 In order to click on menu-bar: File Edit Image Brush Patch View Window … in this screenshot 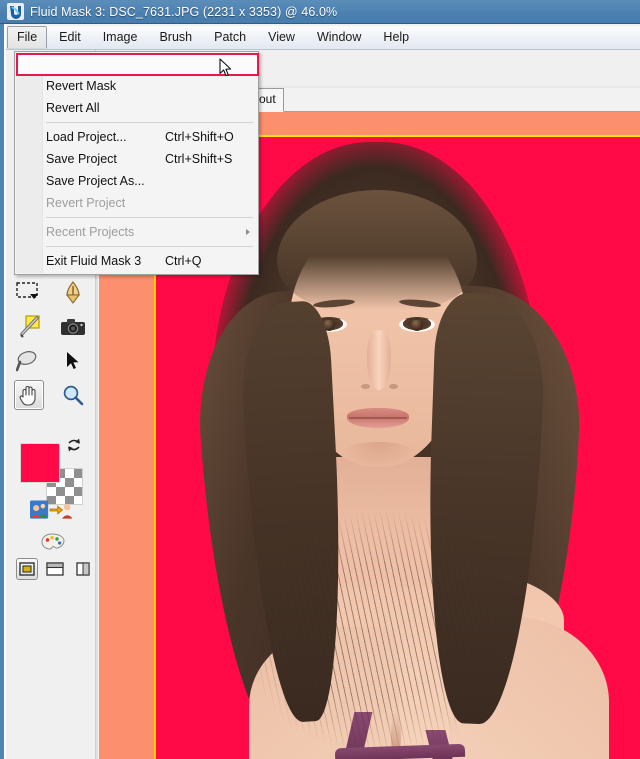, I will do `click(323, 38)`.